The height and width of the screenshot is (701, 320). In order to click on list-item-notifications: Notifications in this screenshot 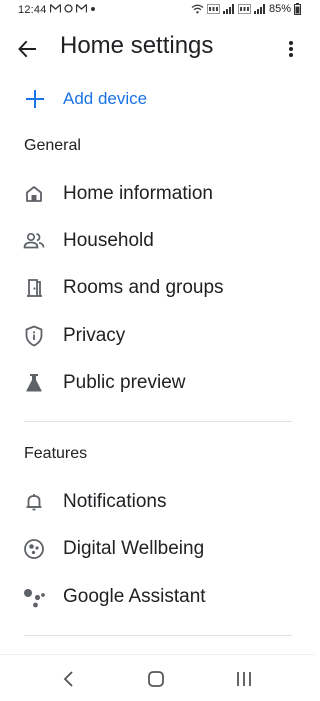, I will do `click(157, 502)`.